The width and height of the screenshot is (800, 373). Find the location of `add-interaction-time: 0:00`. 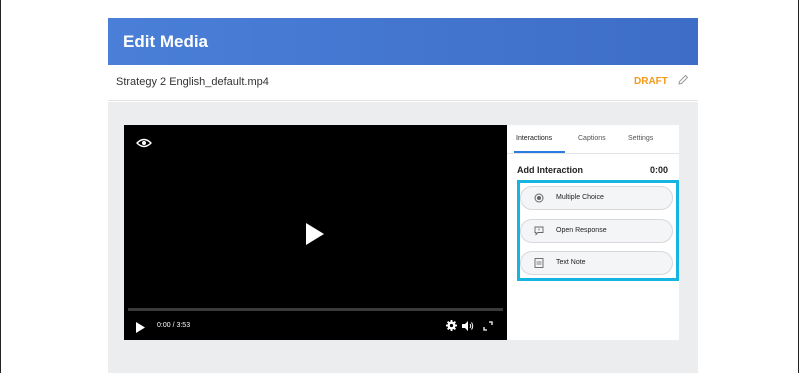

add-interaction-time: 0:00 is located at coordinates (659, 170).